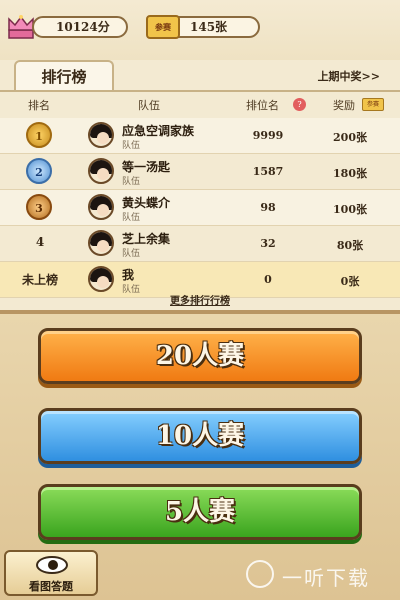 The height and width of the screenshot is (600, 400). I want to click on reward-value: 100张, so click(350, 209).